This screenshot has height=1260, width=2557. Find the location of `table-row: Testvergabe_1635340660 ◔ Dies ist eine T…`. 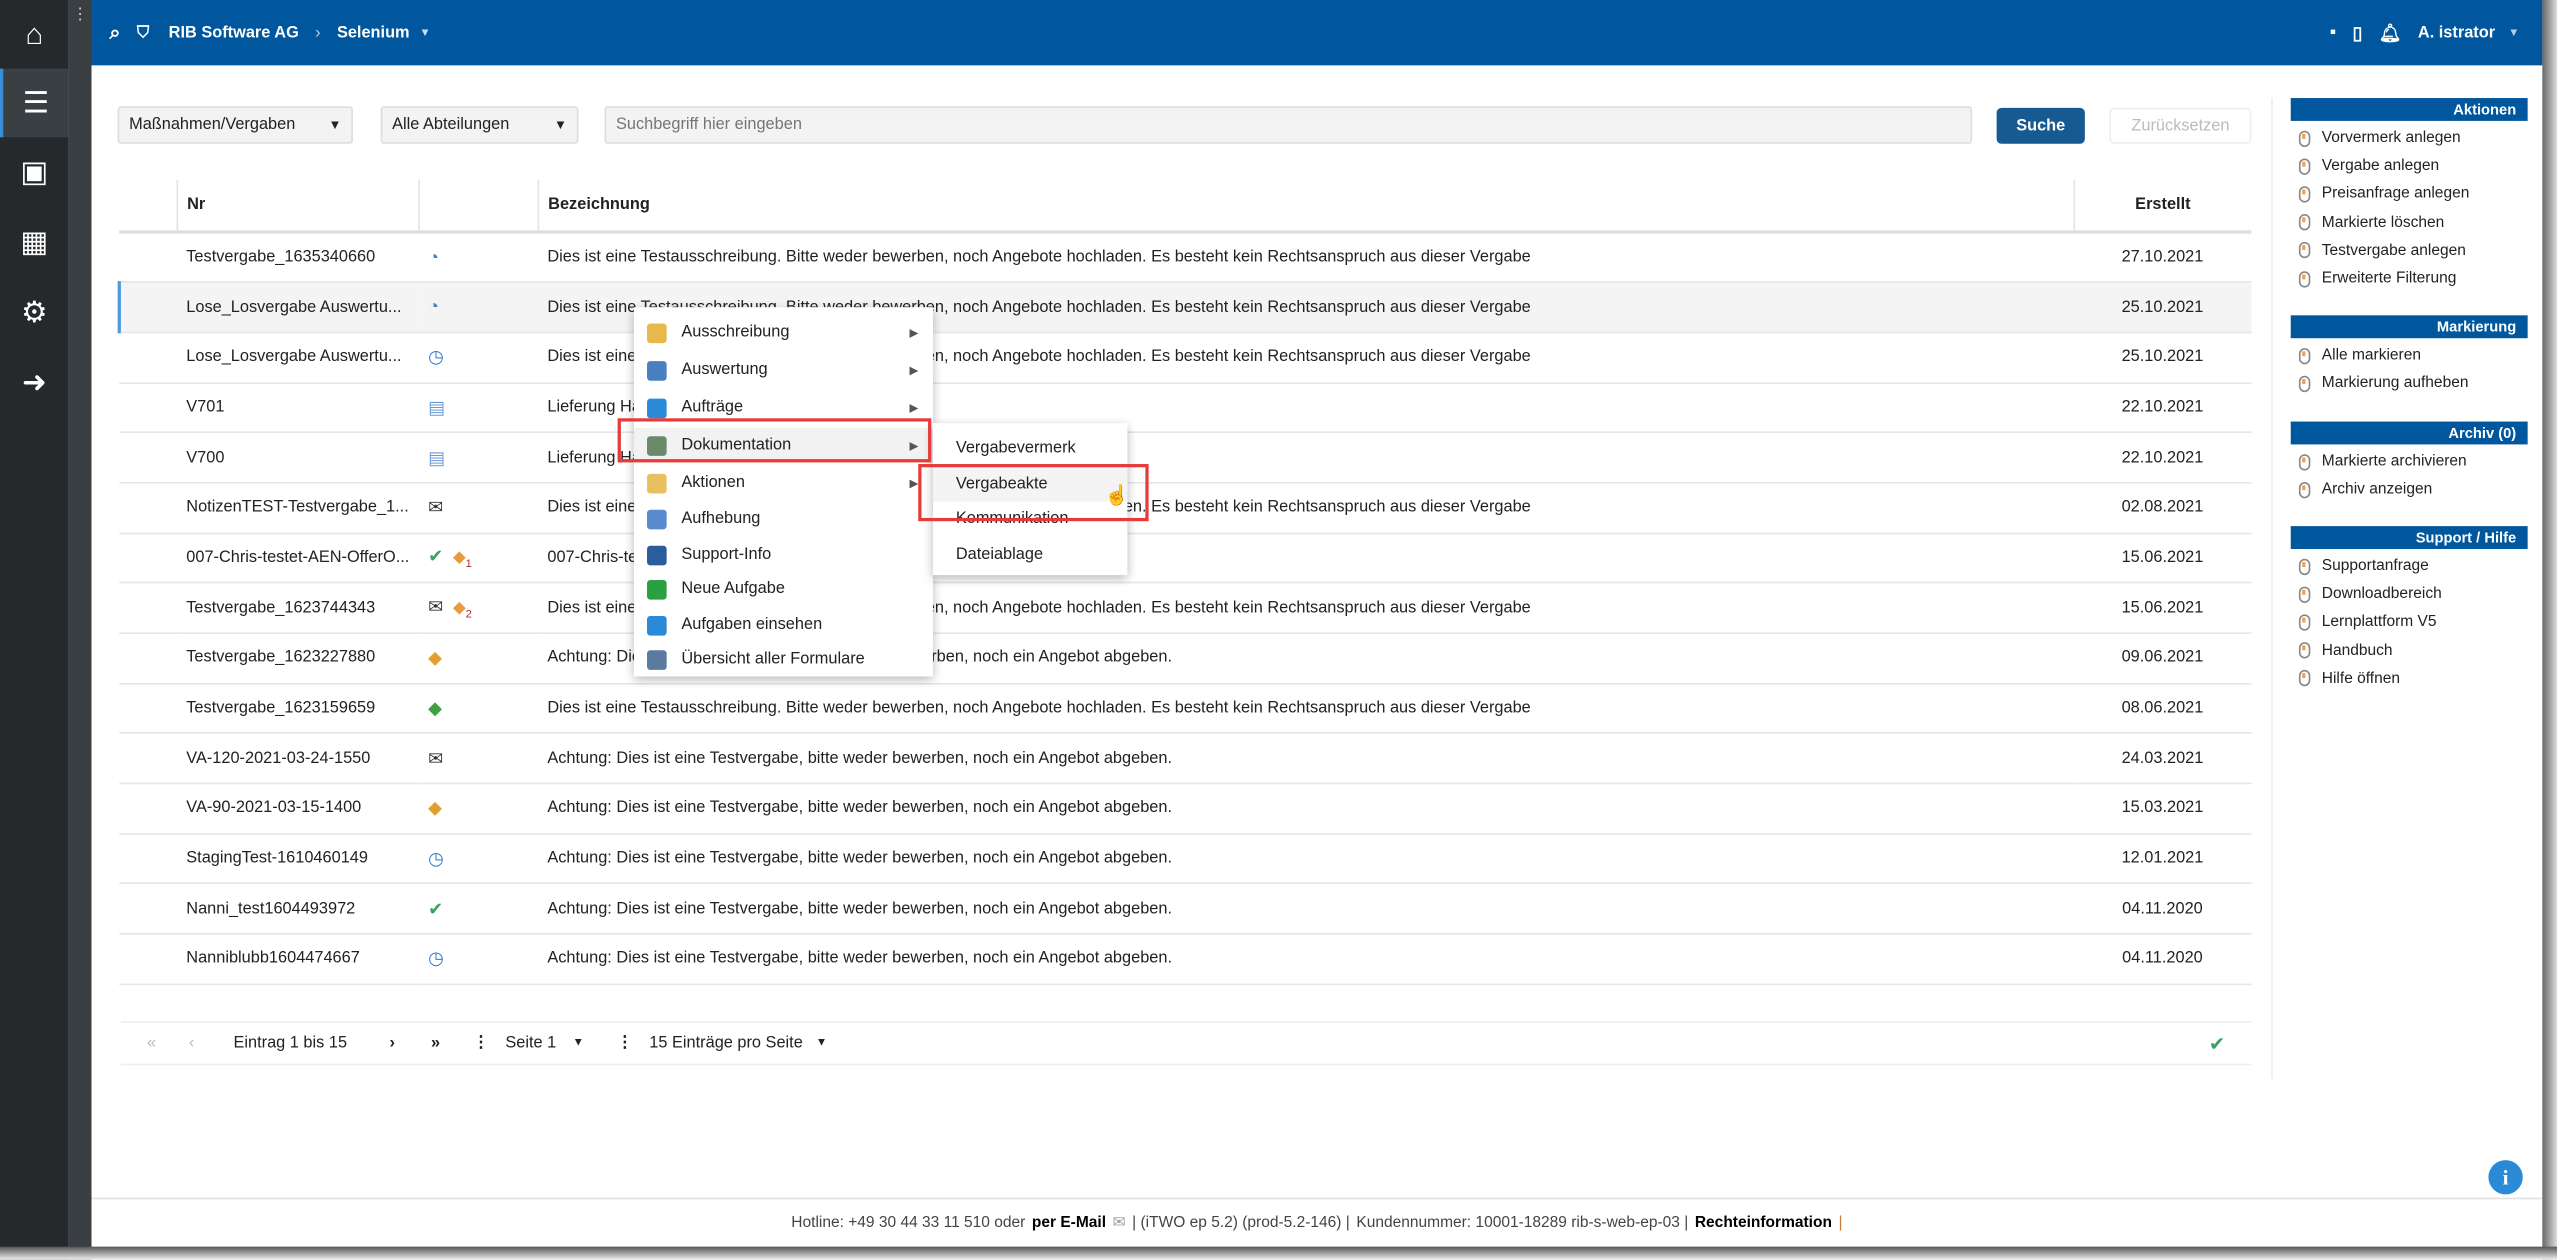

table-row: Testvergabe_1635340660 ◔ Dies ist eine T… is located at coordinates (1185, 257).